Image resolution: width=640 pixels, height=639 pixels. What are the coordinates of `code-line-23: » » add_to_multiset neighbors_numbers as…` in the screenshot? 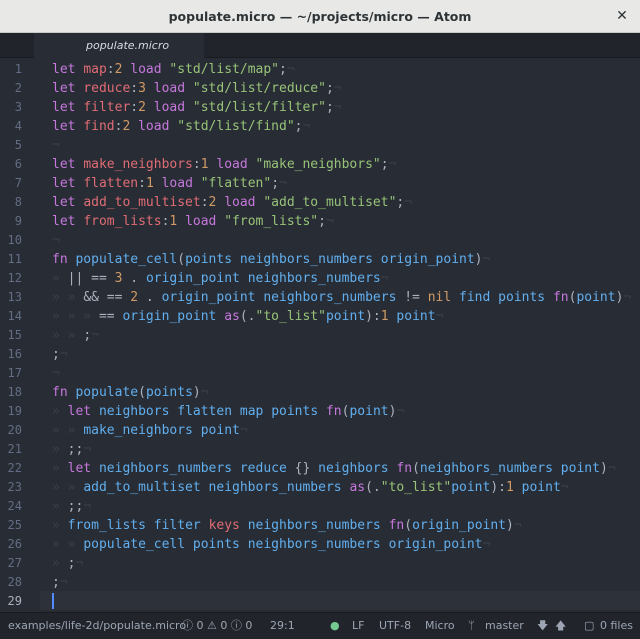 It's located at (310, 487).